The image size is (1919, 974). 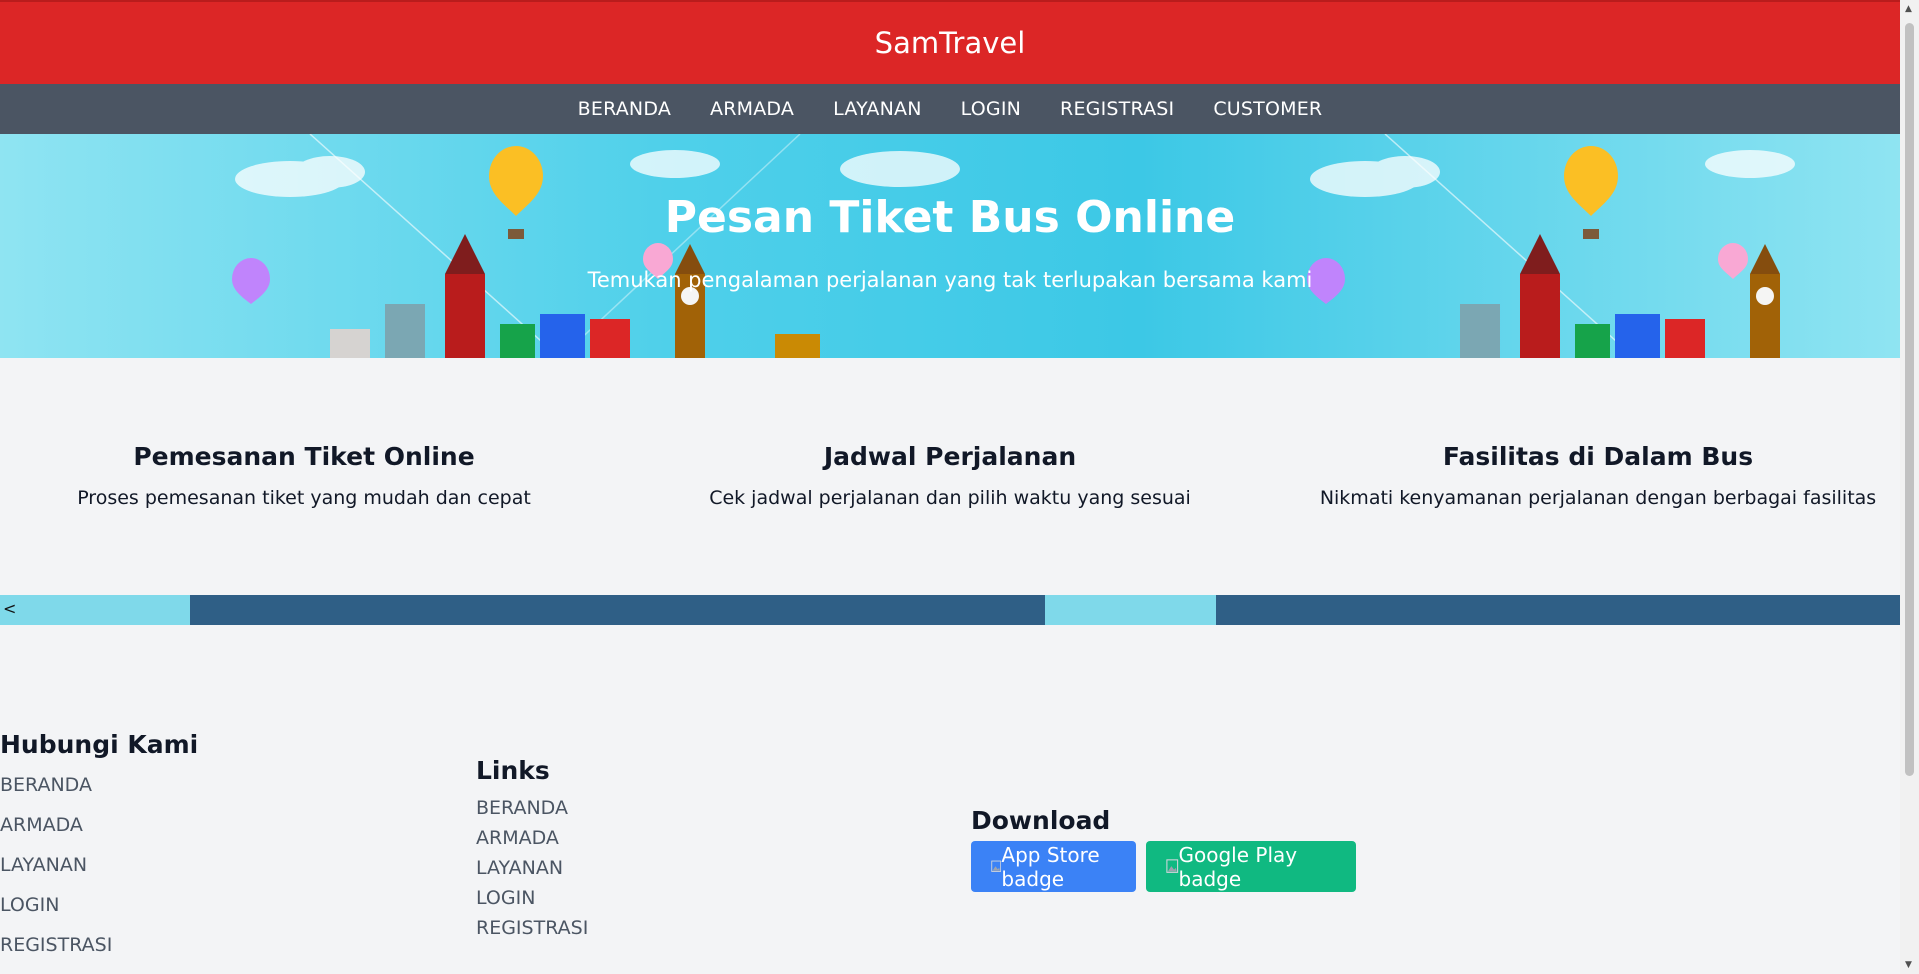 What do you see at coordinates (991, 109) in the screenshot?
I see `nav-login: LOGIN` at bounding box center [991, 109].